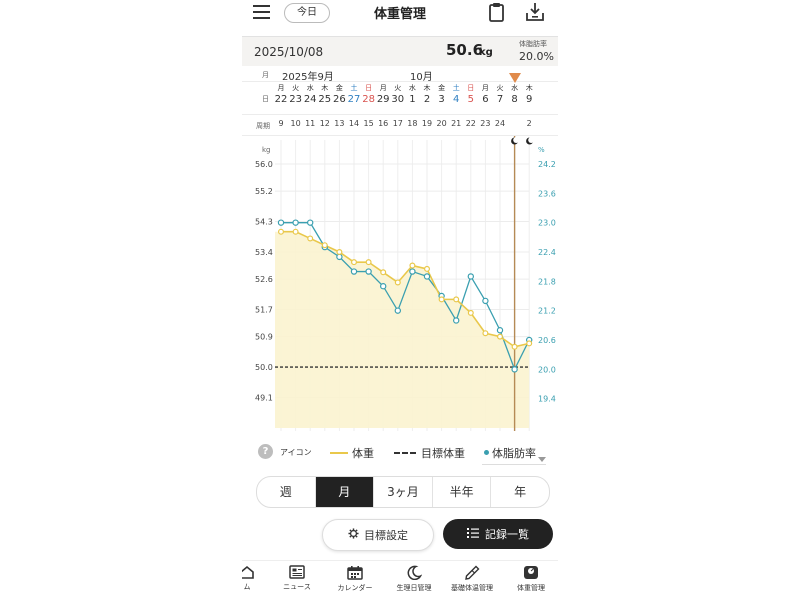 The width and height of the screenshot is (800, 600). I want to click on day-number: 30, so click(397, 99).